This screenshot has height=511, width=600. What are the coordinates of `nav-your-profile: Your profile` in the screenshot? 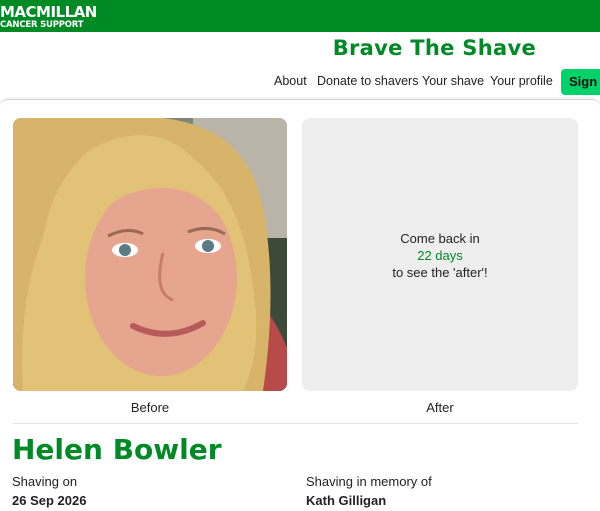 It's located at (521, 81).